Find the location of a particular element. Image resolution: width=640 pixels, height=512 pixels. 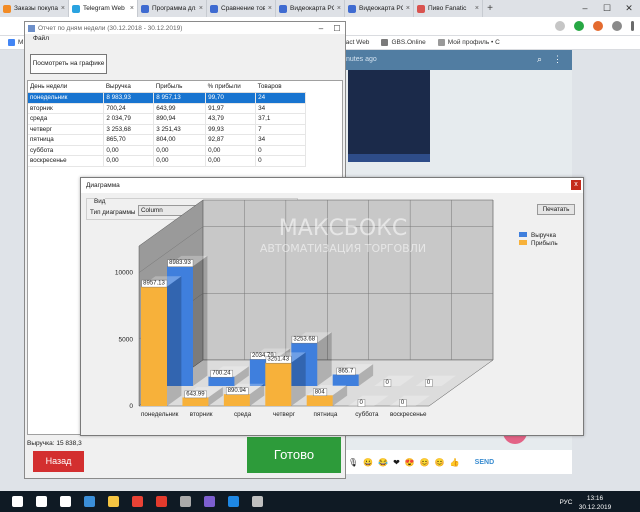

table-cell: 0,00 is located at coordinates (231, 161).